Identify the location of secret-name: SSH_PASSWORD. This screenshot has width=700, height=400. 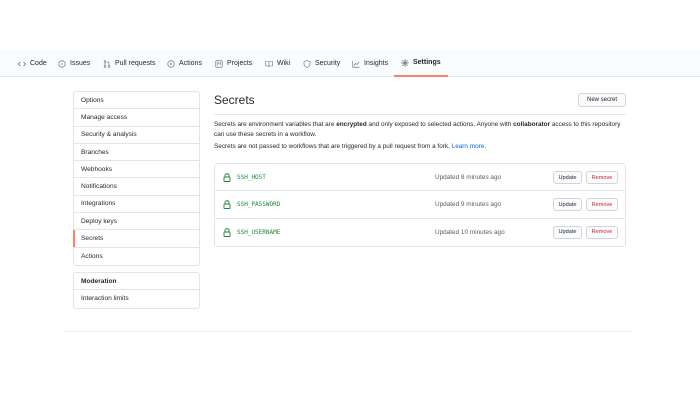
(259, 205).